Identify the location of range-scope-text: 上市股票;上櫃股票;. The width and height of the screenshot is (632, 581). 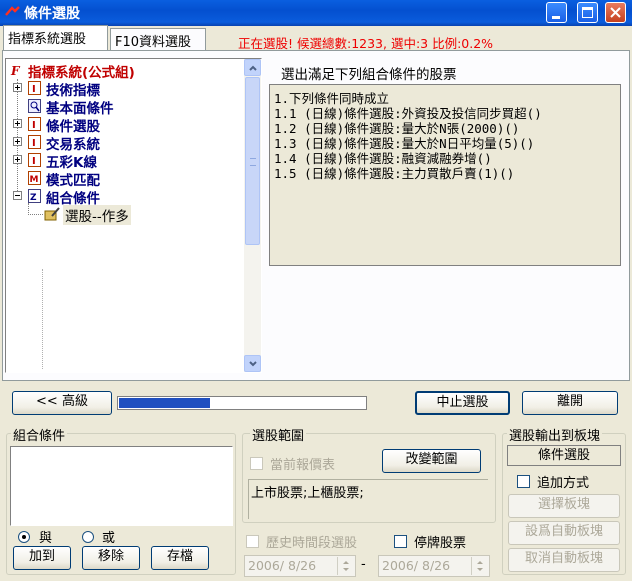
(307, 493).